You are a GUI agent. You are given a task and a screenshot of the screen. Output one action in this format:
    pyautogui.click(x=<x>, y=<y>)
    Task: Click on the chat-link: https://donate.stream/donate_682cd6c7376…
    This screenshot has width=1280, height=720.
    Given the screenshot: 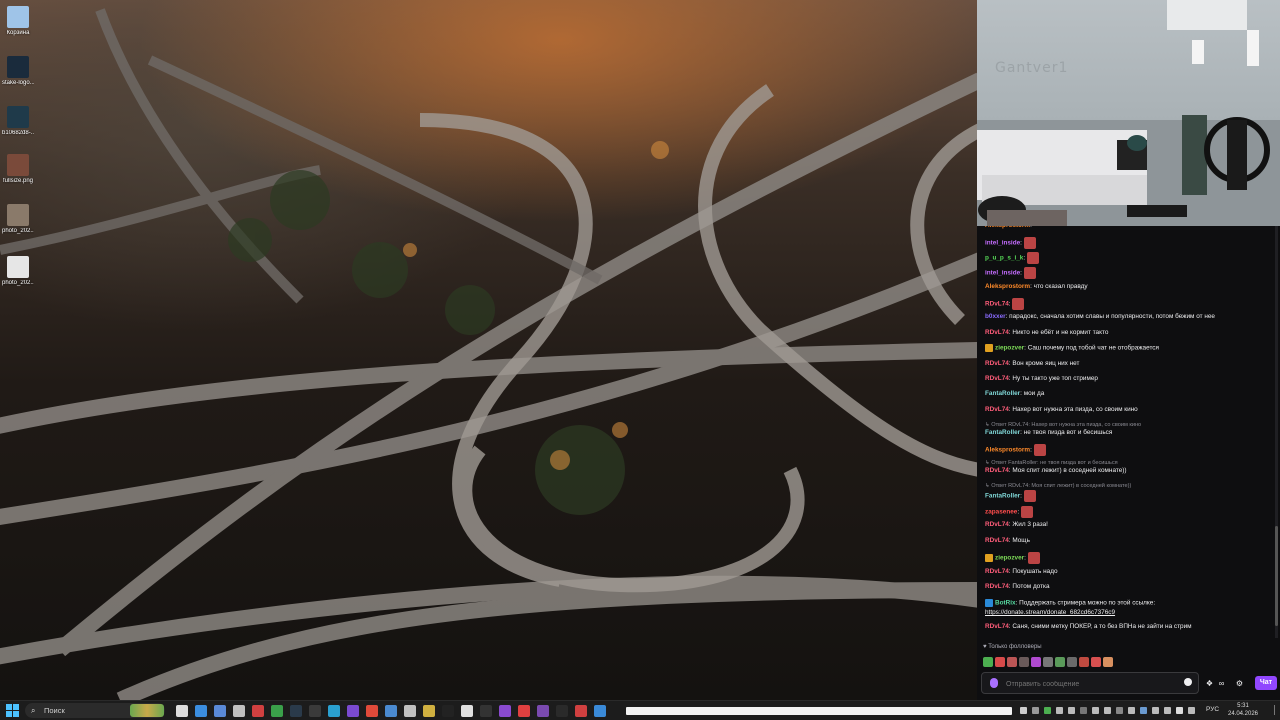 What is the action you would take?
    pyautogui.click(x=1050, y=613)
    